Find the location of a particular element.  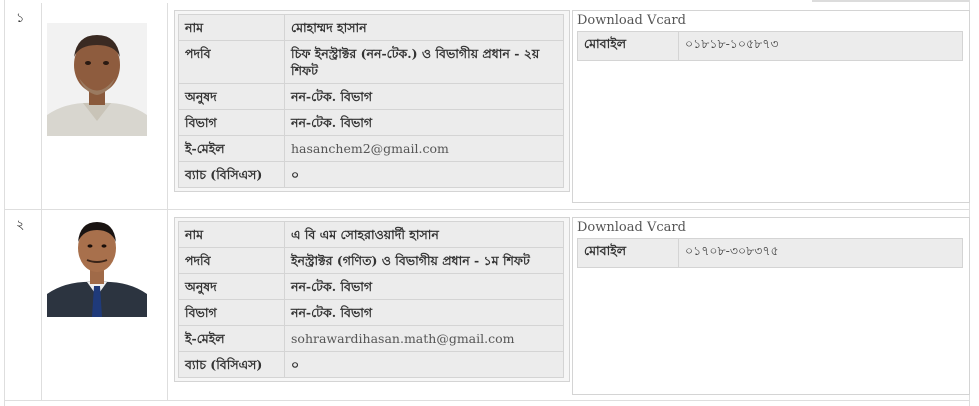

detail-row-email: ই-মেইল sohrawardihasan.math@gmail.com is located at coordinates (371, 338).